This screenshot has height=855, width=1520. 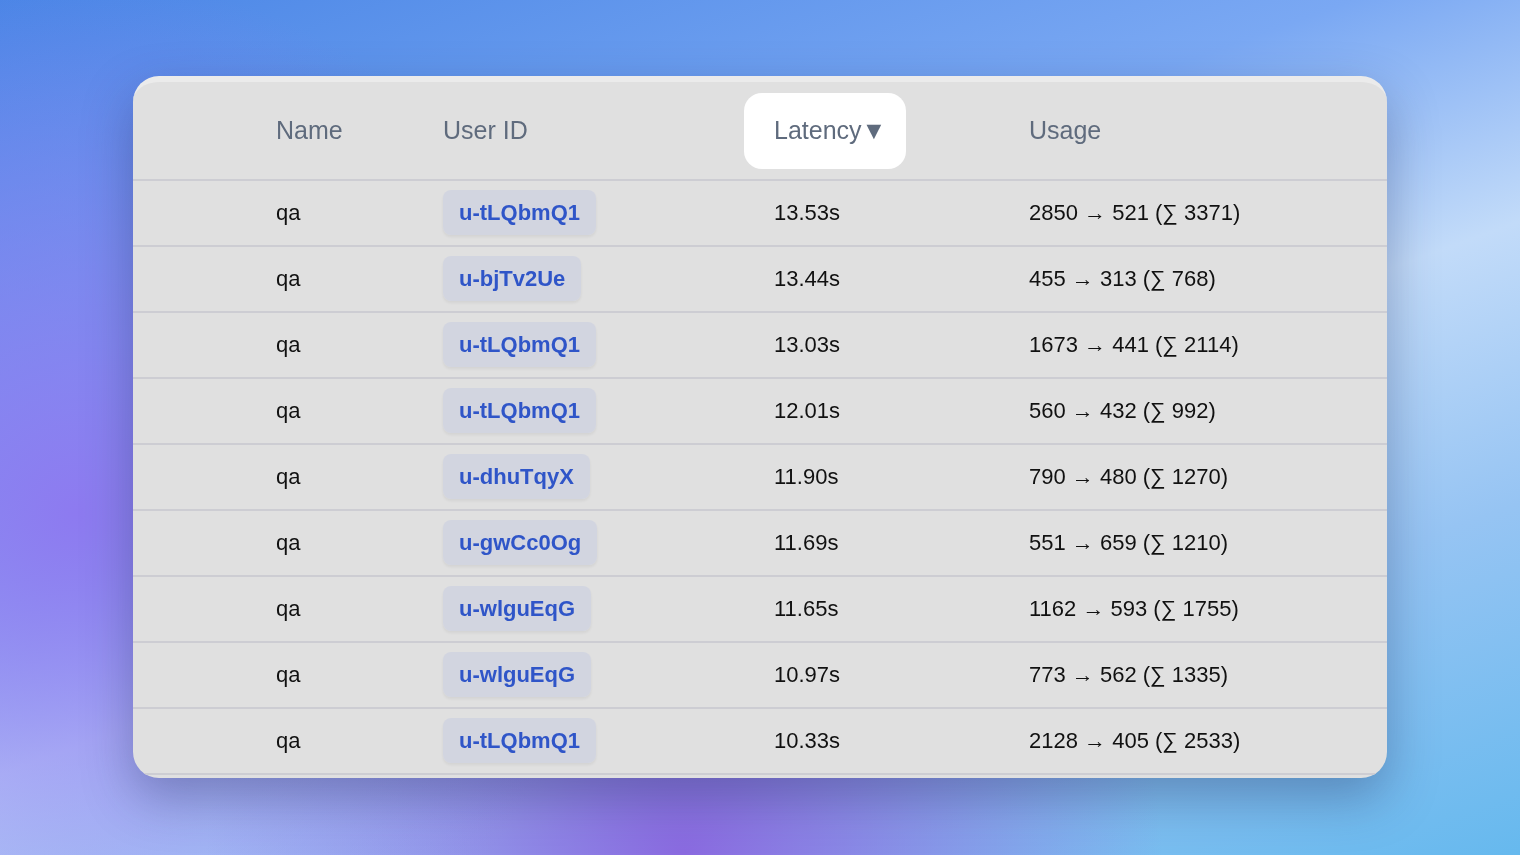 What do you see at coordinates (807, 344) in the screenshot?
I see `table-cell: 13.03s` at bounding box center [807, 344].